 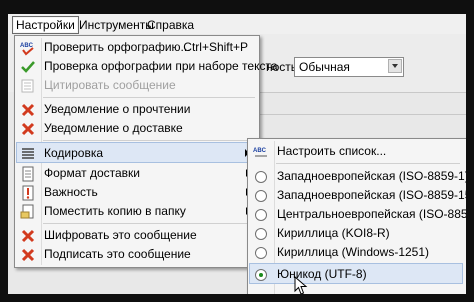 I want to click on menu-help: Справка, so click(x=170, y=25).